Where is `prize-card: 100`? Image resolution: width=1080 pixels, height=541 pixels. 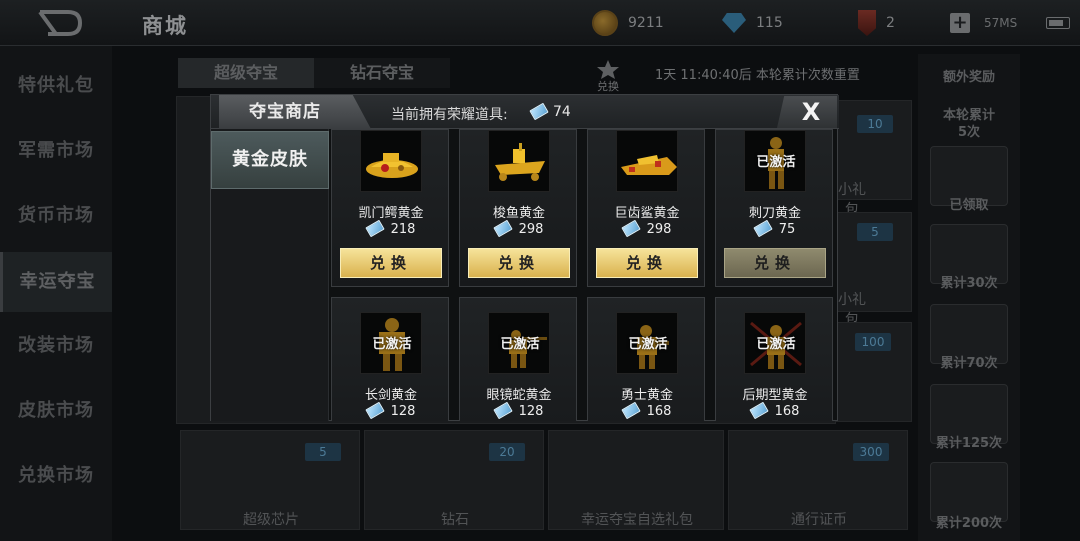
prize-card: 100 is located at coordinates (874, 372).